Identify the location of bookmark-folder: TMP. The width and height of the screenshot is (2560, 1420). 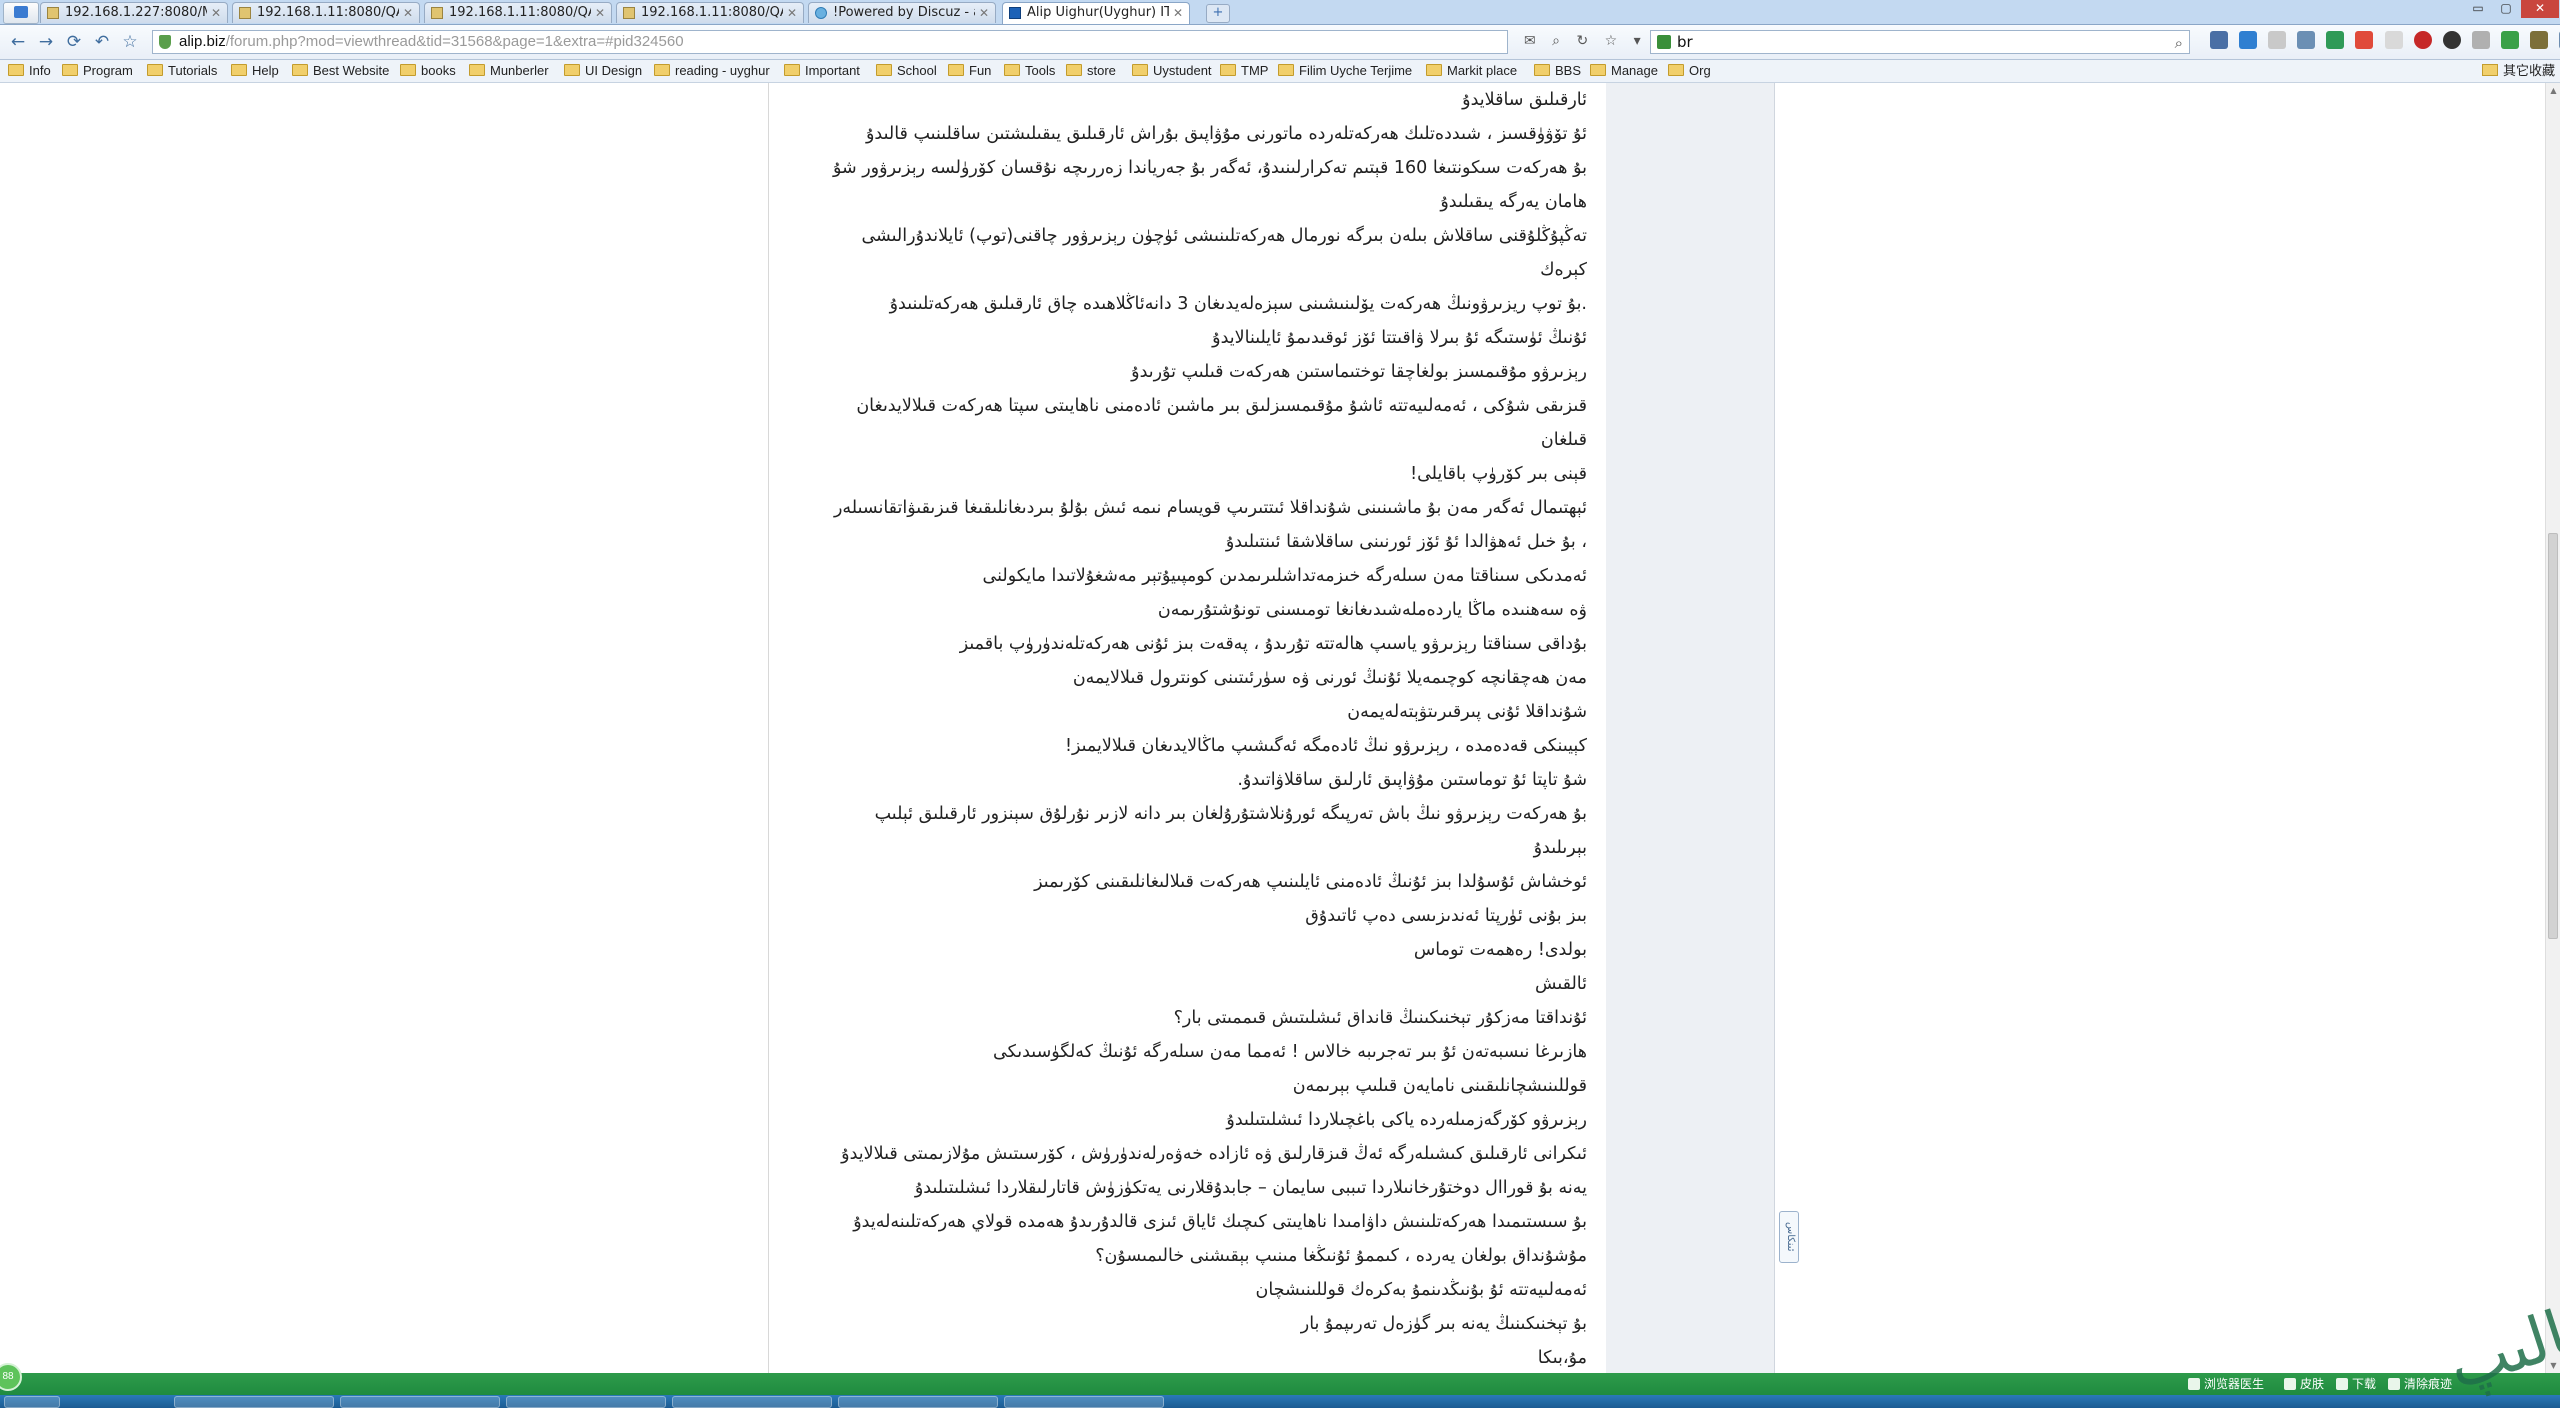
(1244, 71).